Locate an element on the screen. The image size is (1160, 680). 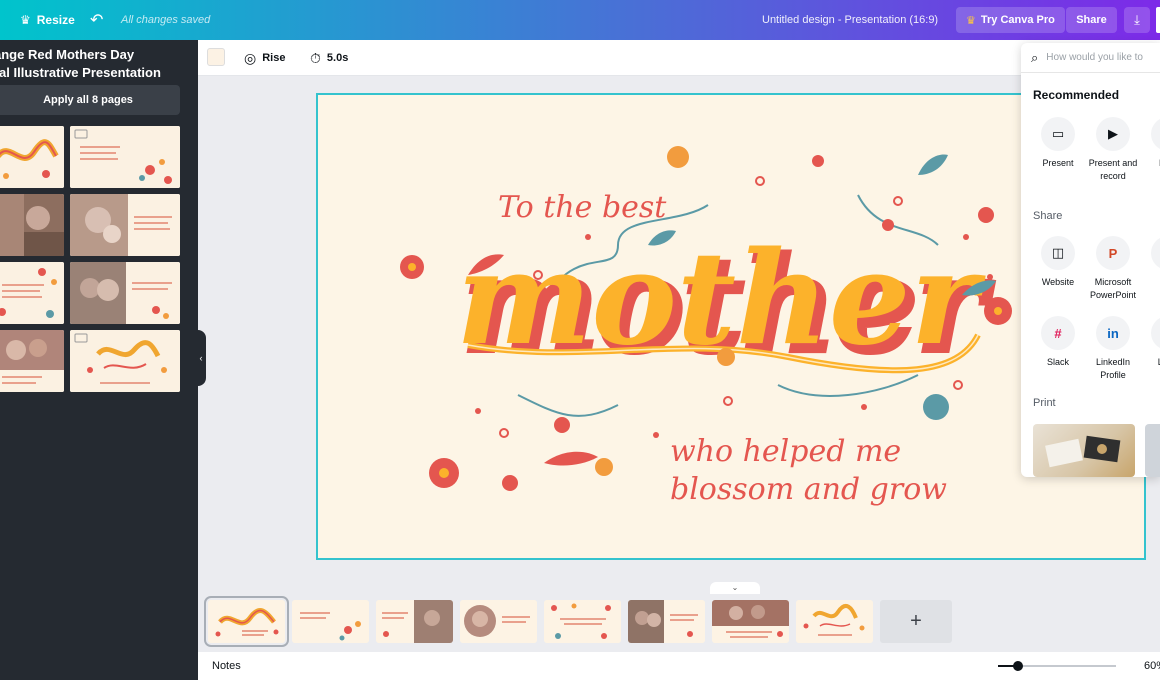
present-record-label: Present and record is located at coordinates (1113, 169).